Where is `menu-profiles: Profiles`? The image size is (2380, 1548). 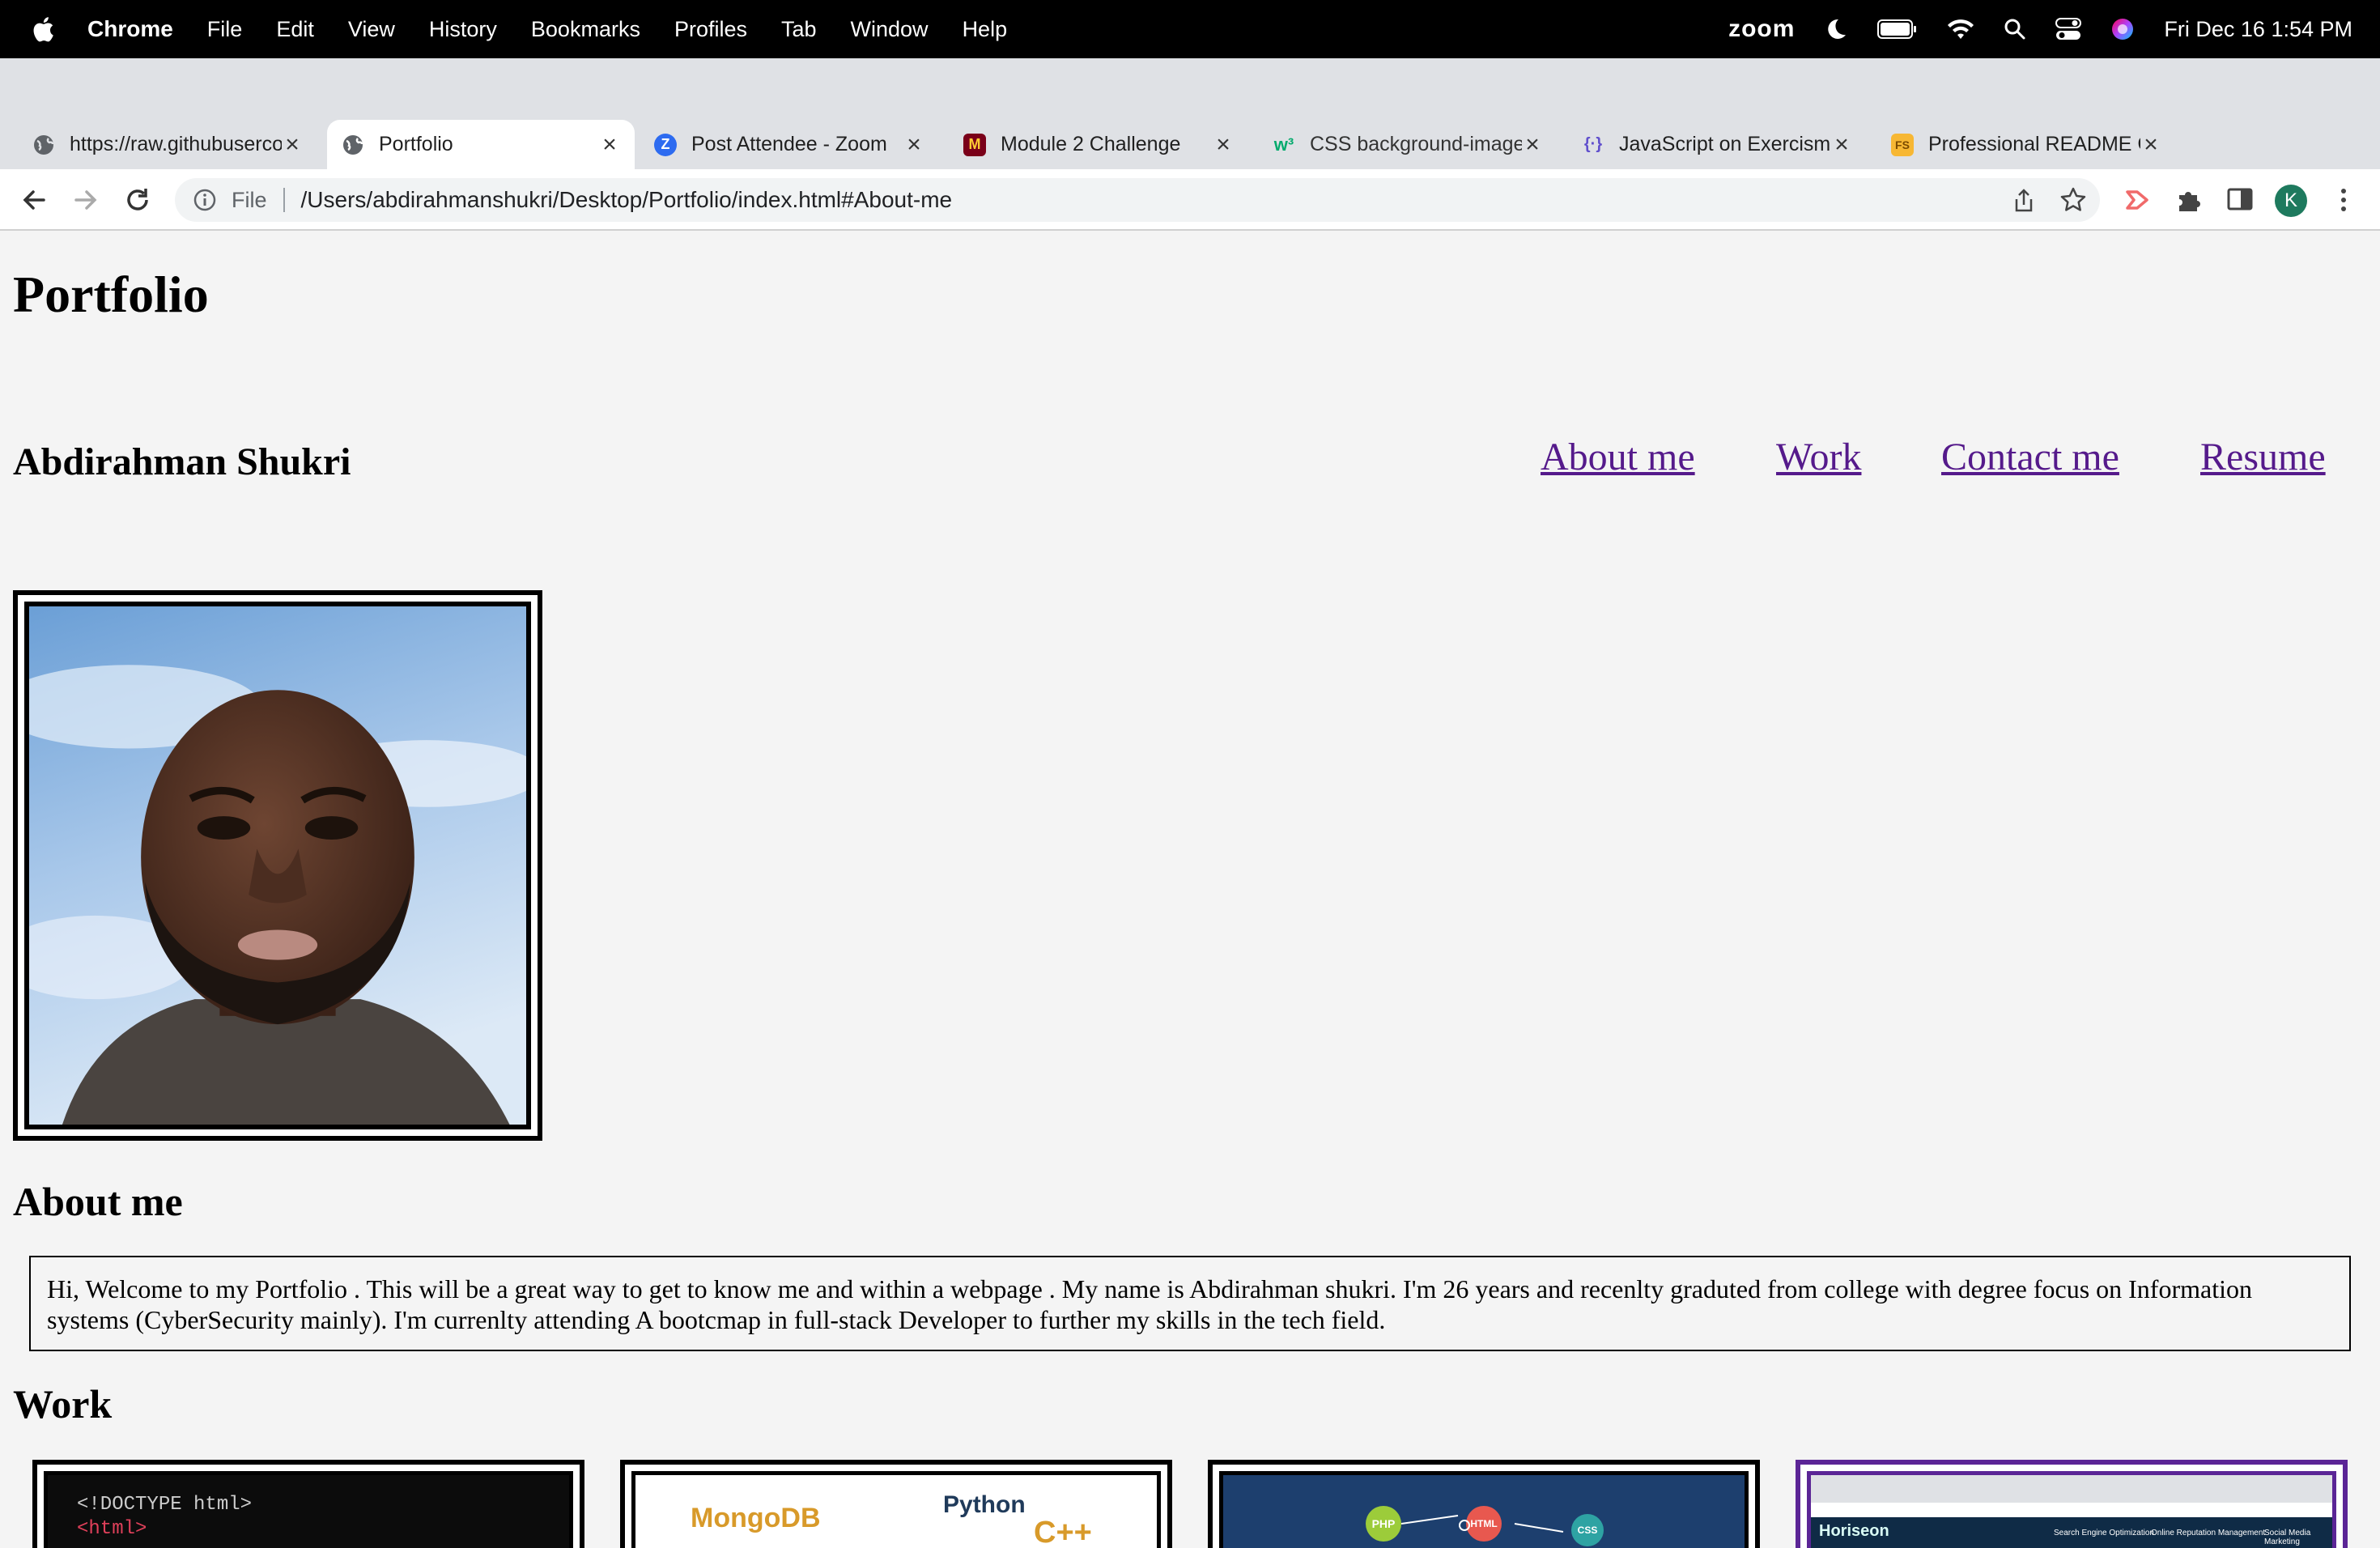 menu-profiles: Profiles is located at coordinates (711, 29).